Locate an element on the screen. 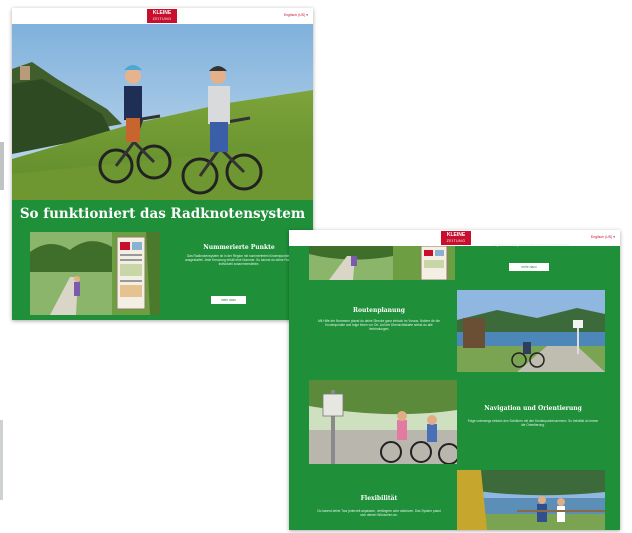  section-photo-river-cyclists is located at coordinates (531, 500).